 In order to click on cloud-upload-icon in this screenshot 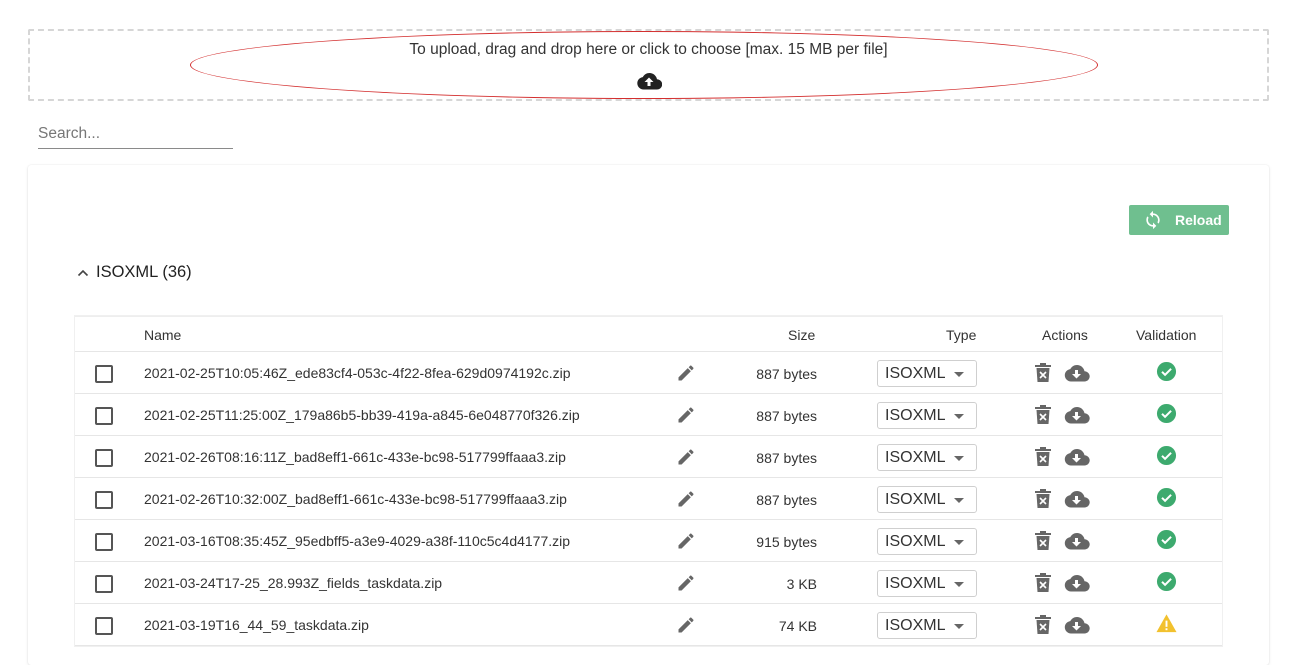, I will do `click(649, 81)`.